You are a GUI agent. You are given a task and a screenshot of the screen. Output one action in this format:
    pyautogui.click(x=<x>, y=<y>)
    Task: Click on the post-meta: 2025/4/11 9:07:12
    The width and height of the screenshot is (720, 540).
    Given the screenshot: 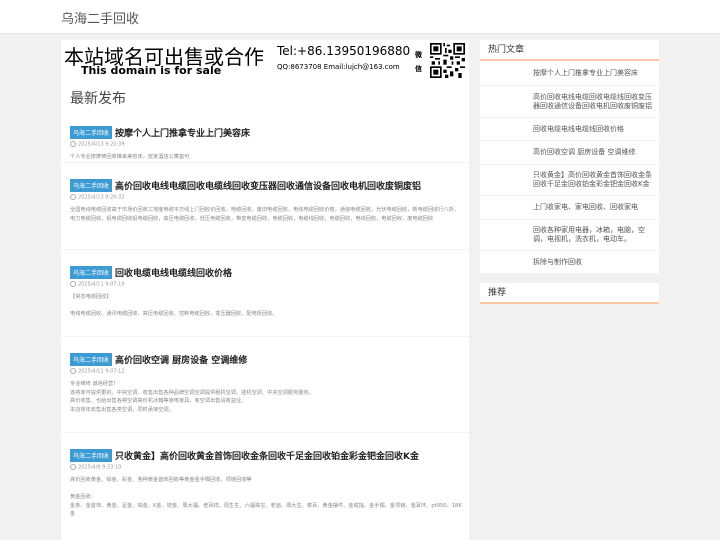 What is the action you would take?
    pyautogui.click(x=97, y=371)
    